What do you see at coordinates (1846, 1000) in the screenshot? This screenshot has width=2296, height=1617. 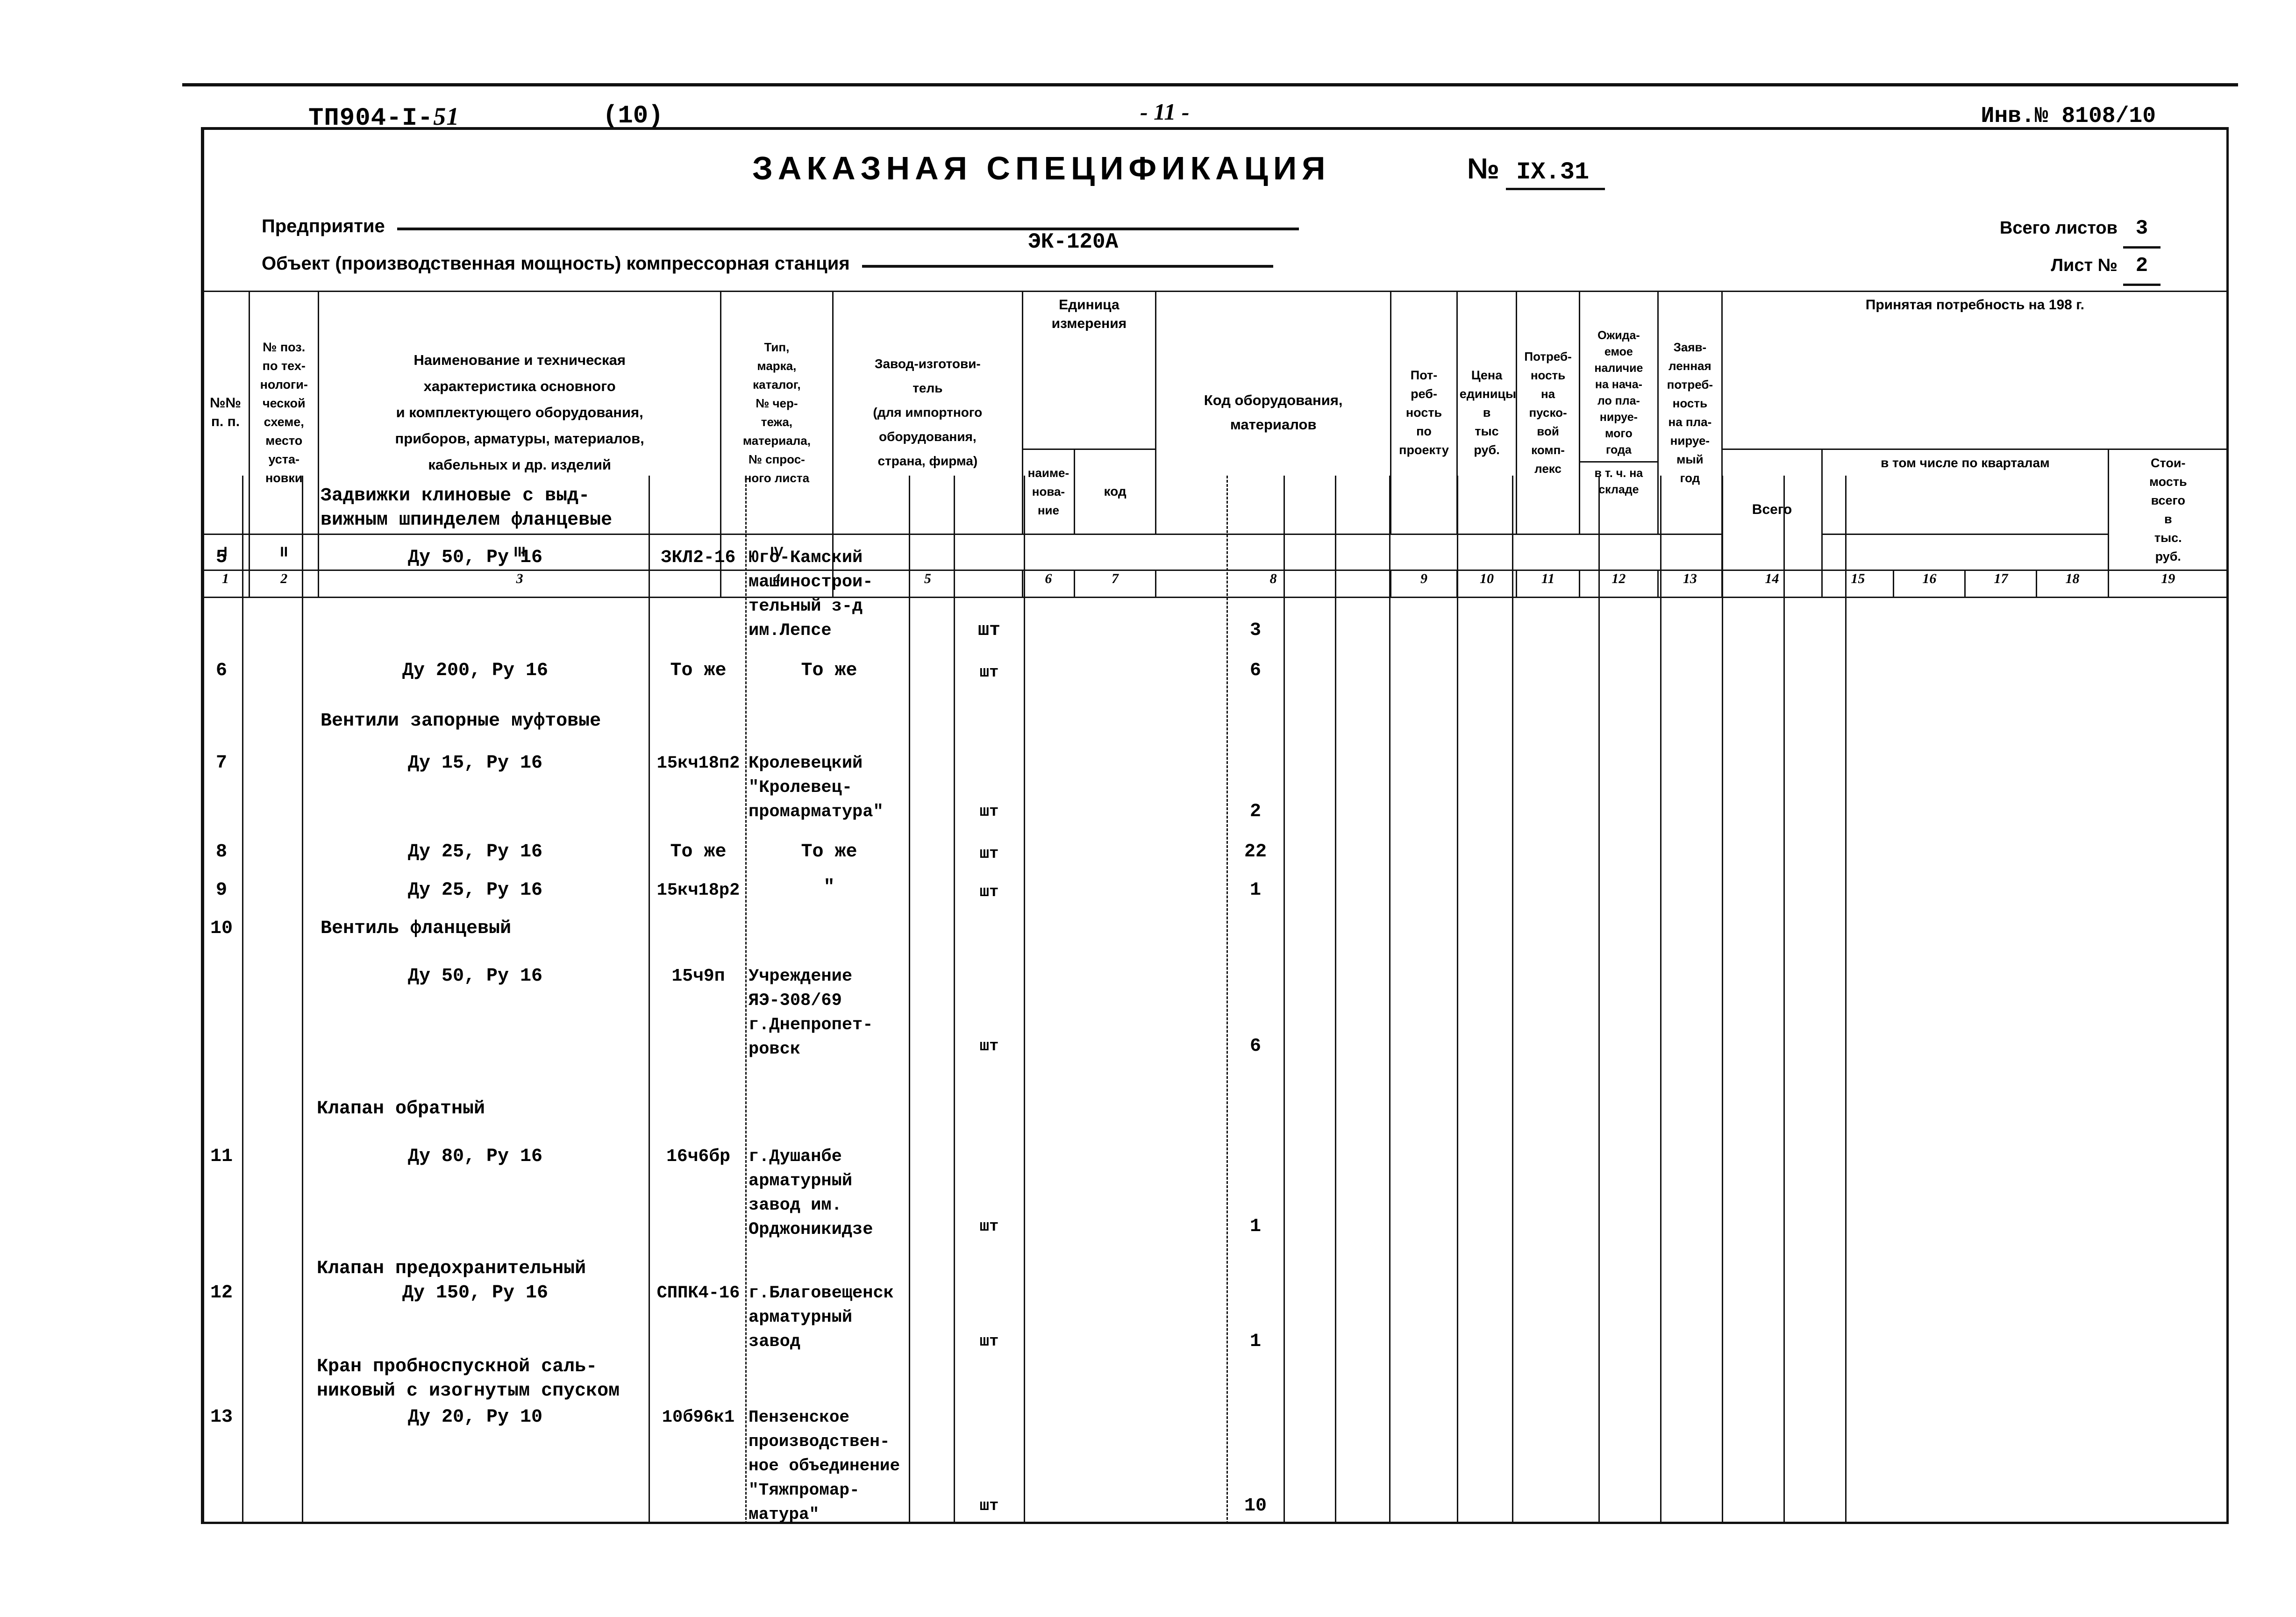 I see `rule-c18` at bounding box center [1846, 1000].